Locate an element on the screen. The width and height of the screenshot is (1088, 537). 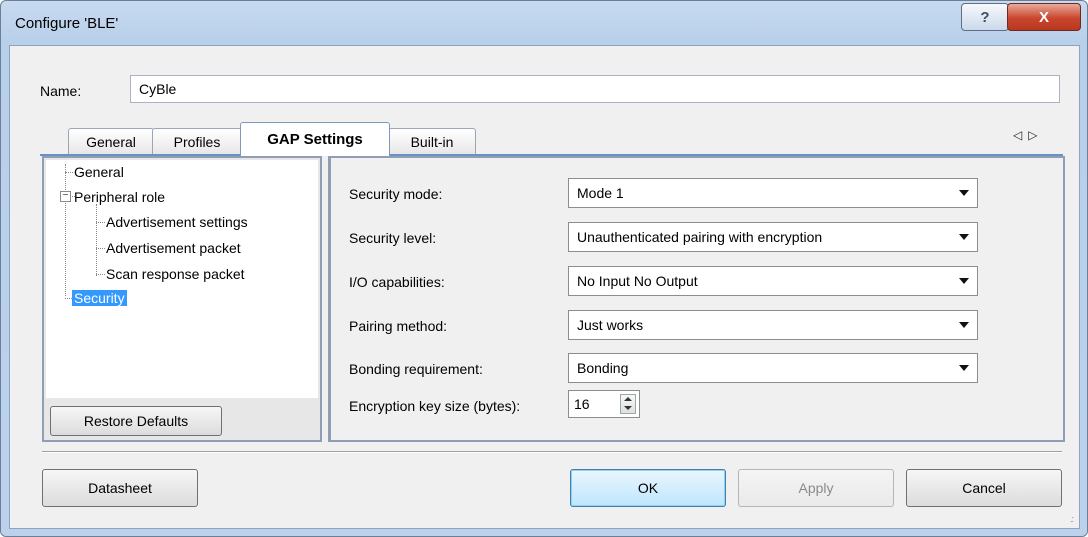
window-title: Configure 'BLE' is located at coordinates (67, 23).